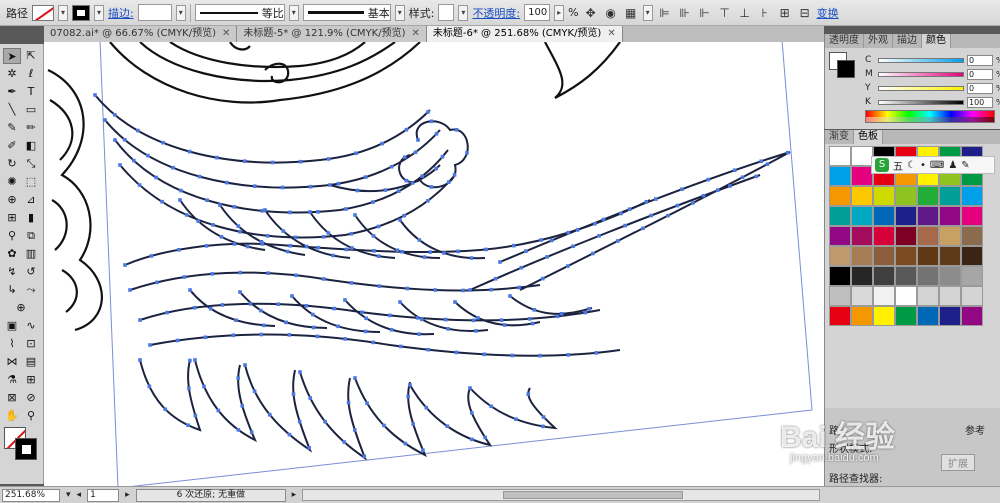 This screenshot has width=1000, height=503. I want to click on draw-inside-icon: ⌇, so click(12, 344).